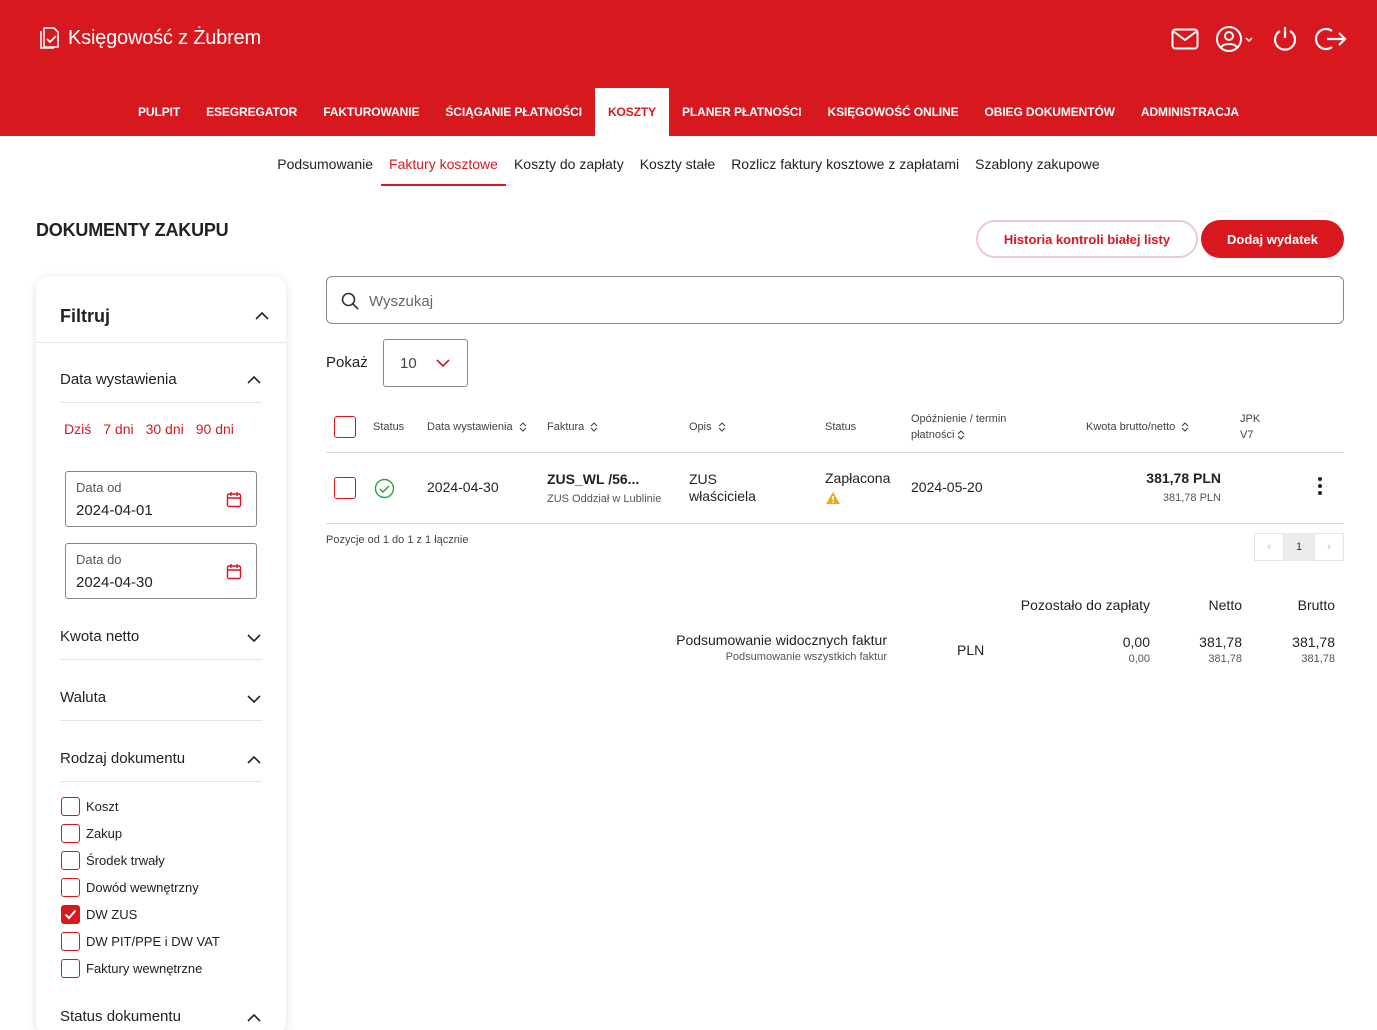 The width and height of the screenshot is (1377, 1030). I want to click on search-box, so click(835, 300).